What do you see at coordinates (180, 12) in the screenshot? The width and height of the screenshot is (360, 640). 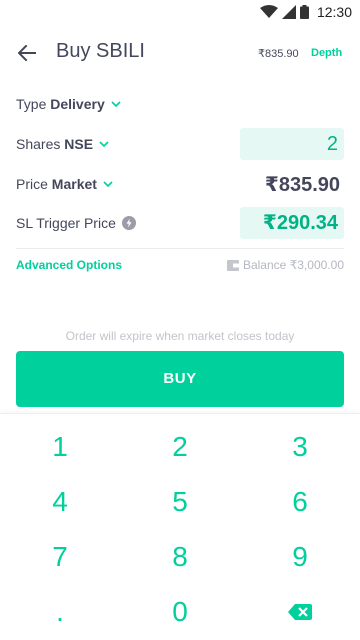 I see `status-bar: 12:30` at bounding box center [180, 12].